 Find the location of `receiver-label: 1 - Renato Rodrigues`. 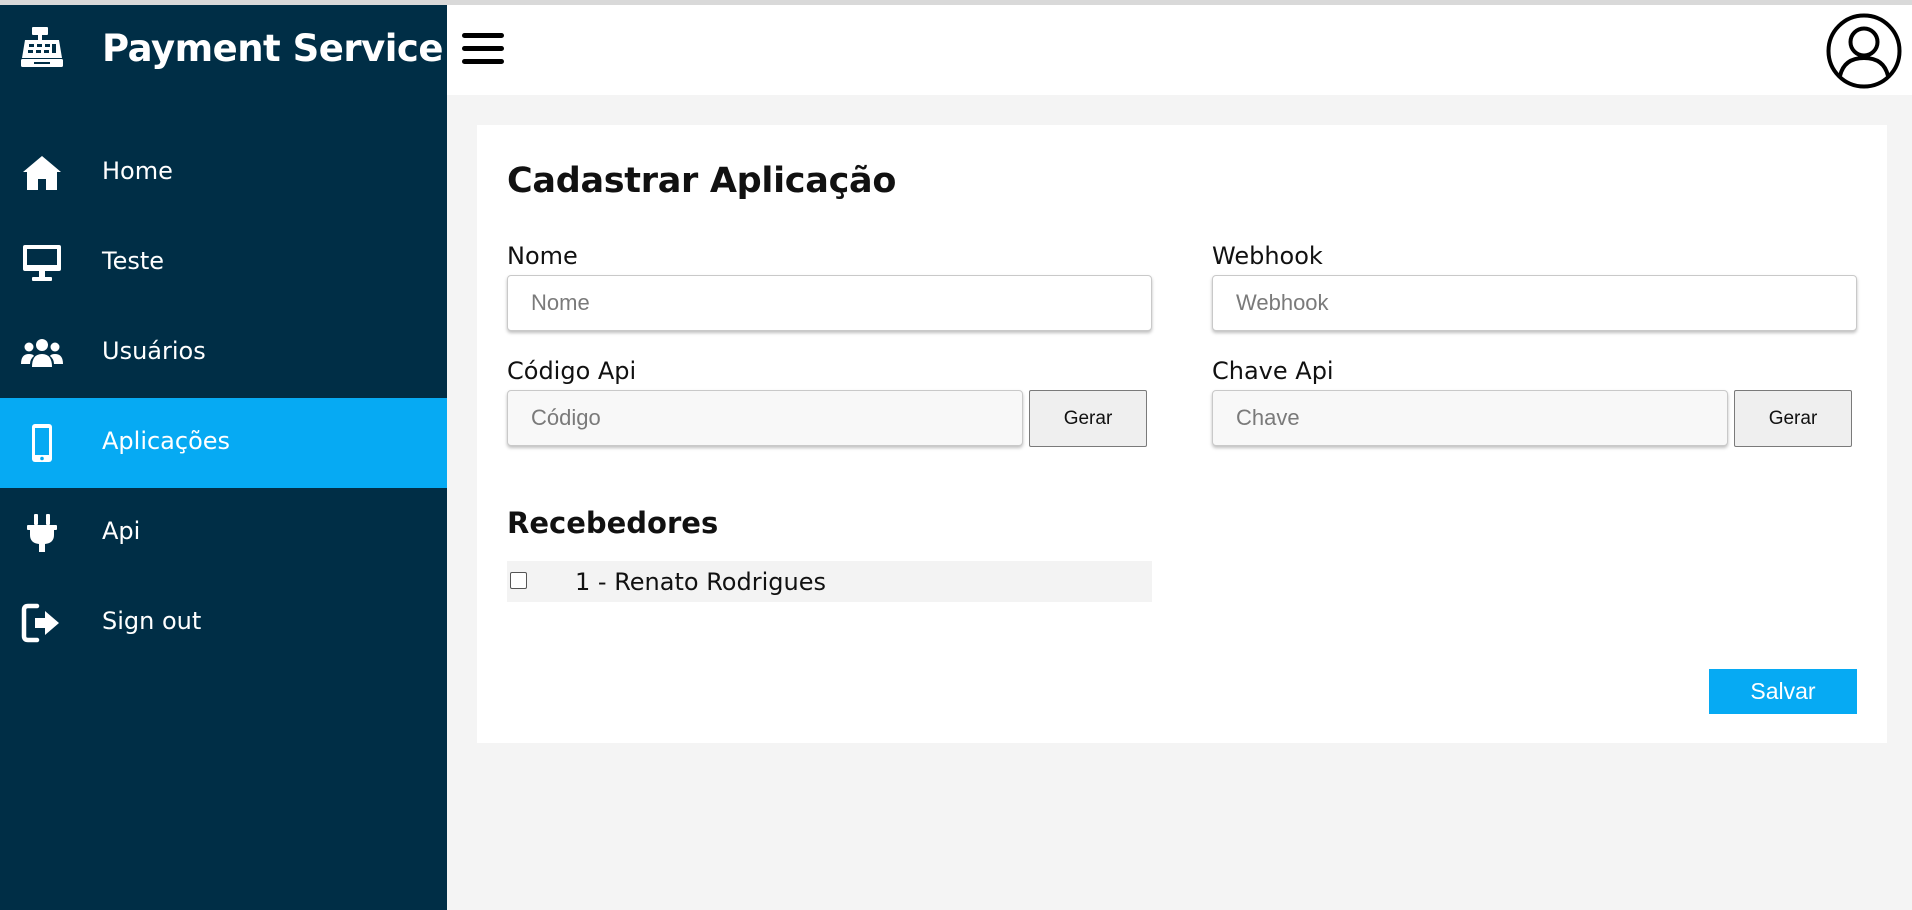

receiver-label: 1 - Renato Rodrigues is located at coordinates (700, 582).